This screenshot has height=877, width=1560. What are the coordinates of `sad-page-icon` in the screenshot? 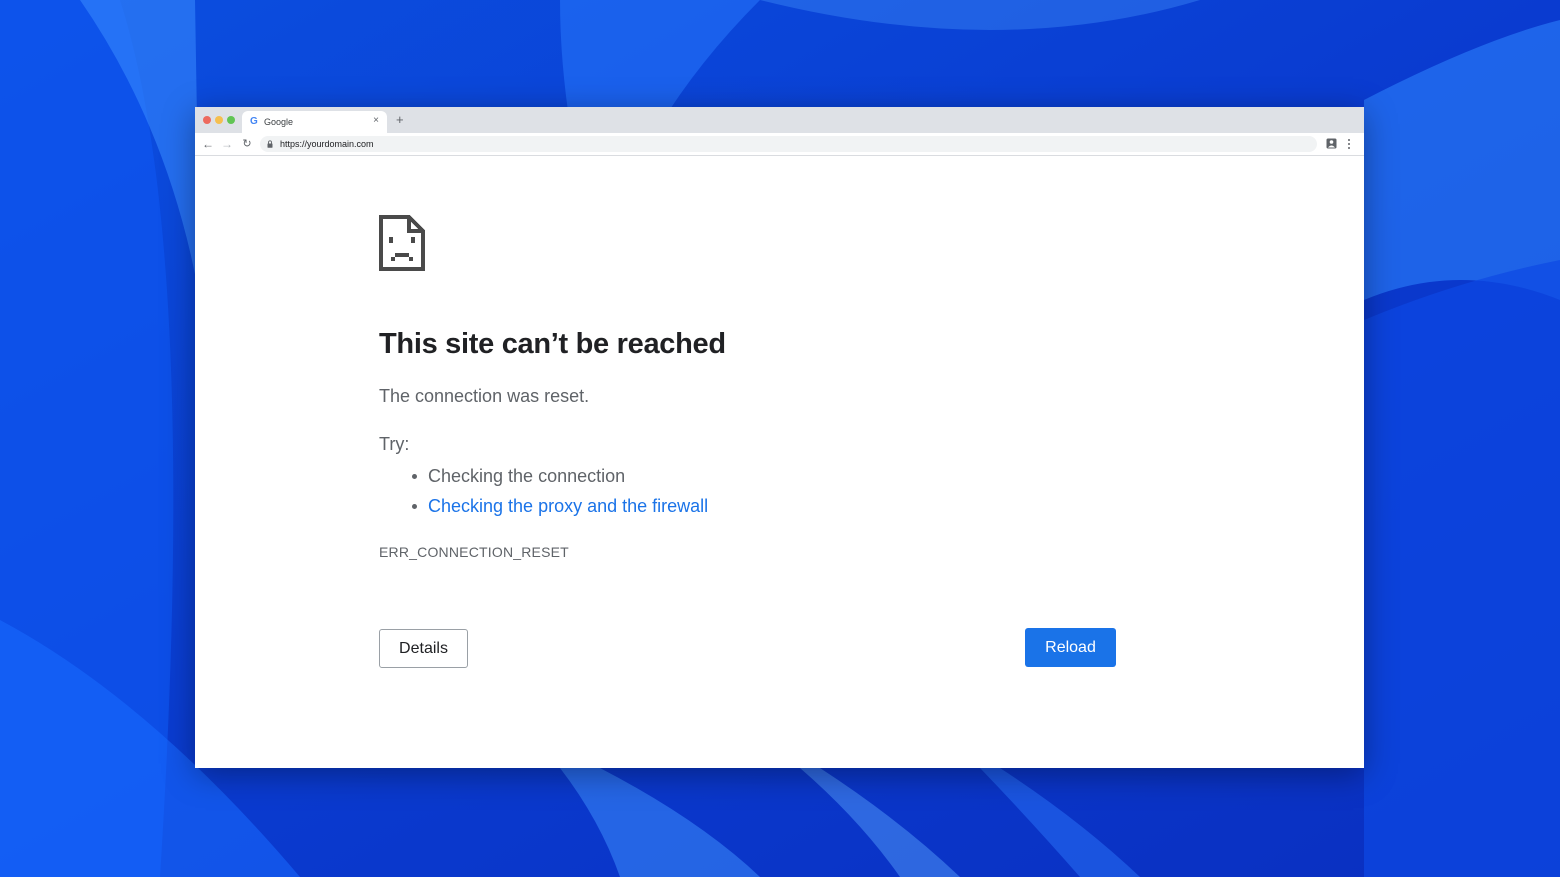 It's located at (402, 243).